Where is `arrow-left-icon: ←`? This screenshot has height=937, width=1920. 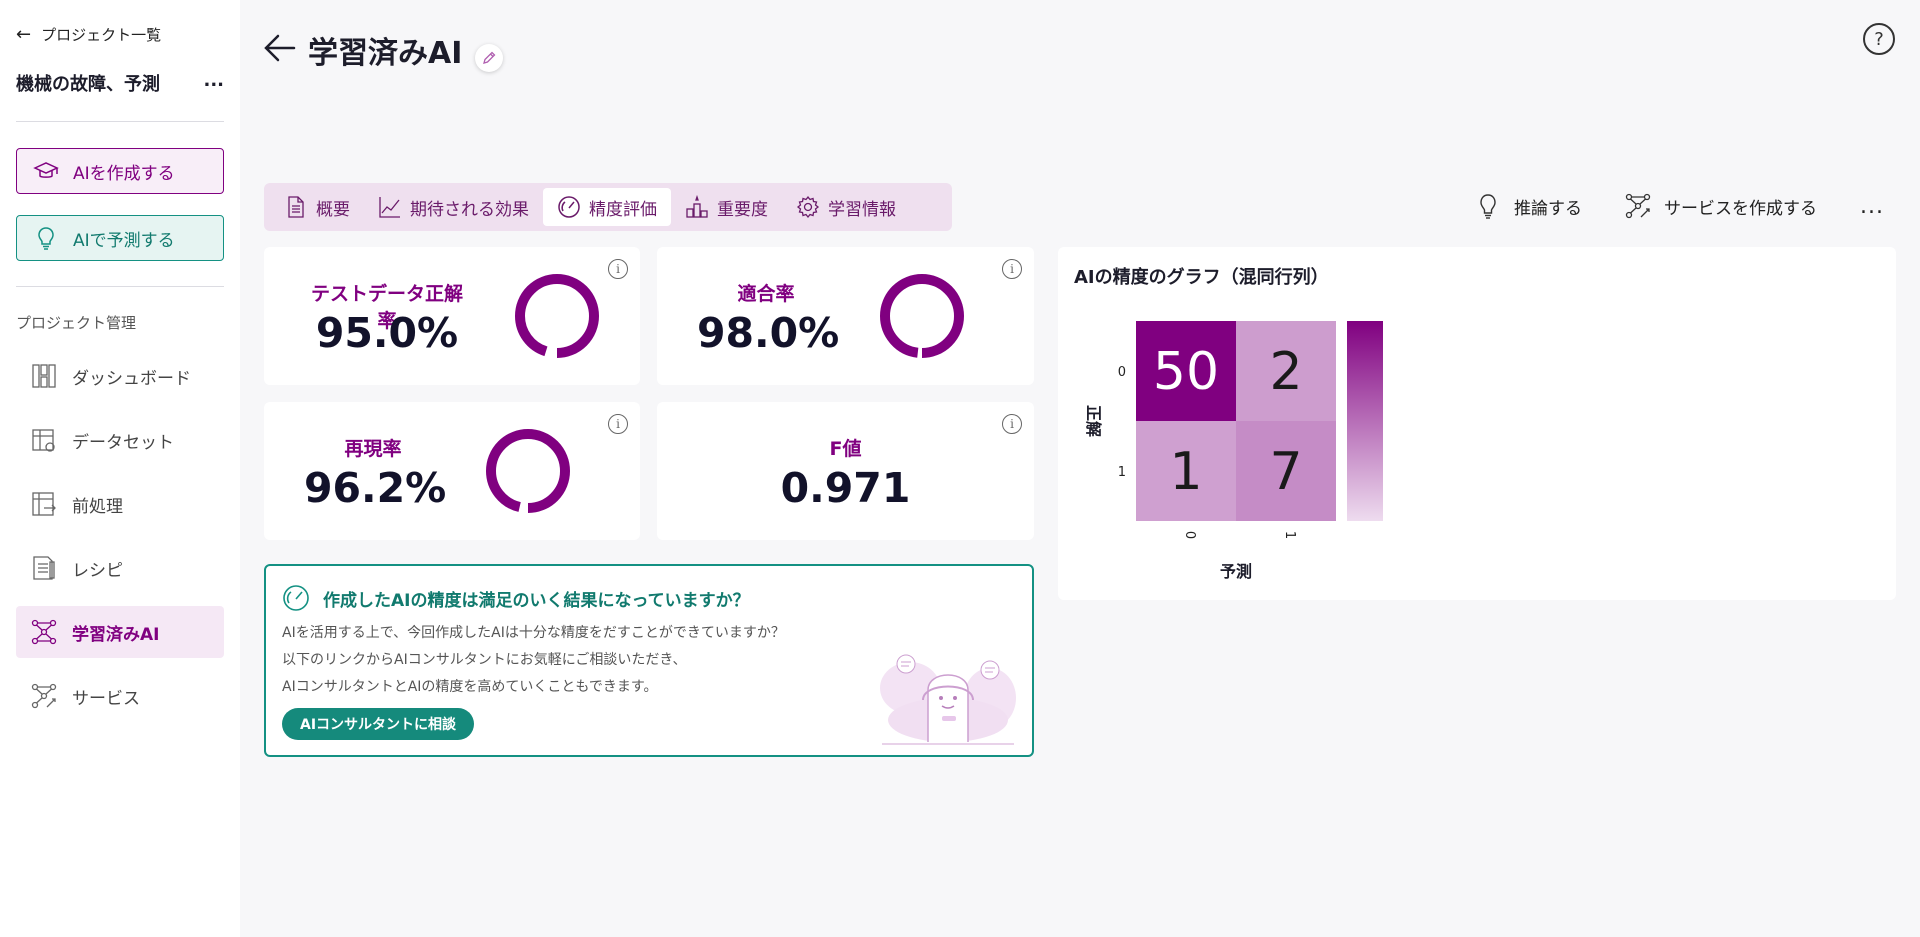 arrow-left-icon: ← is located at coordinates (24, 34).